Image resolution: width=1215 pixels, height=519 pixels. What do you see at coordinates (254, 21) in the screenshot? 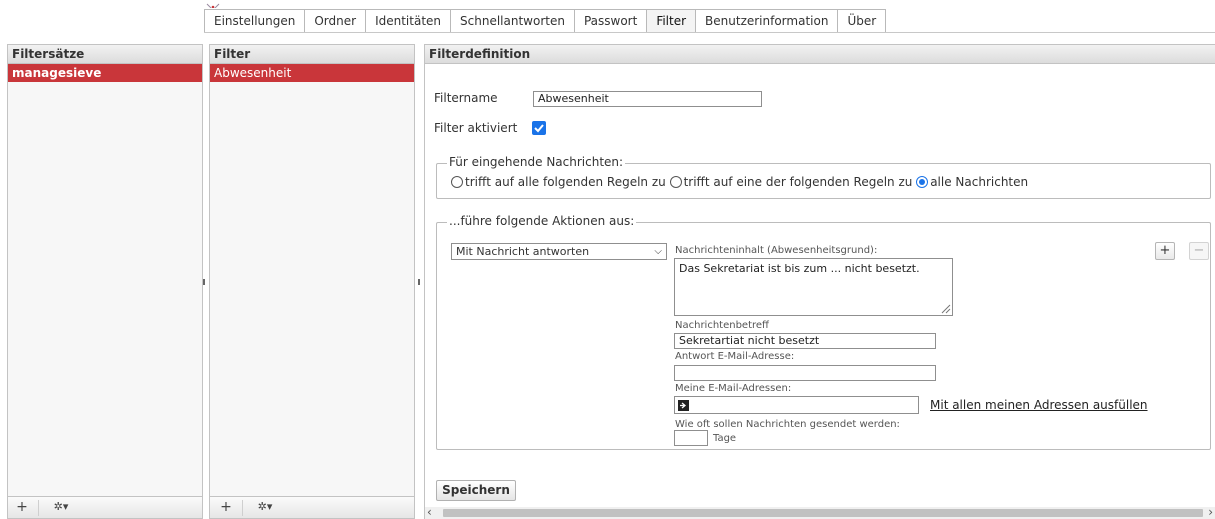
I see `tab-einstellungen: Einstellungen` at bounding box center [254, 21].